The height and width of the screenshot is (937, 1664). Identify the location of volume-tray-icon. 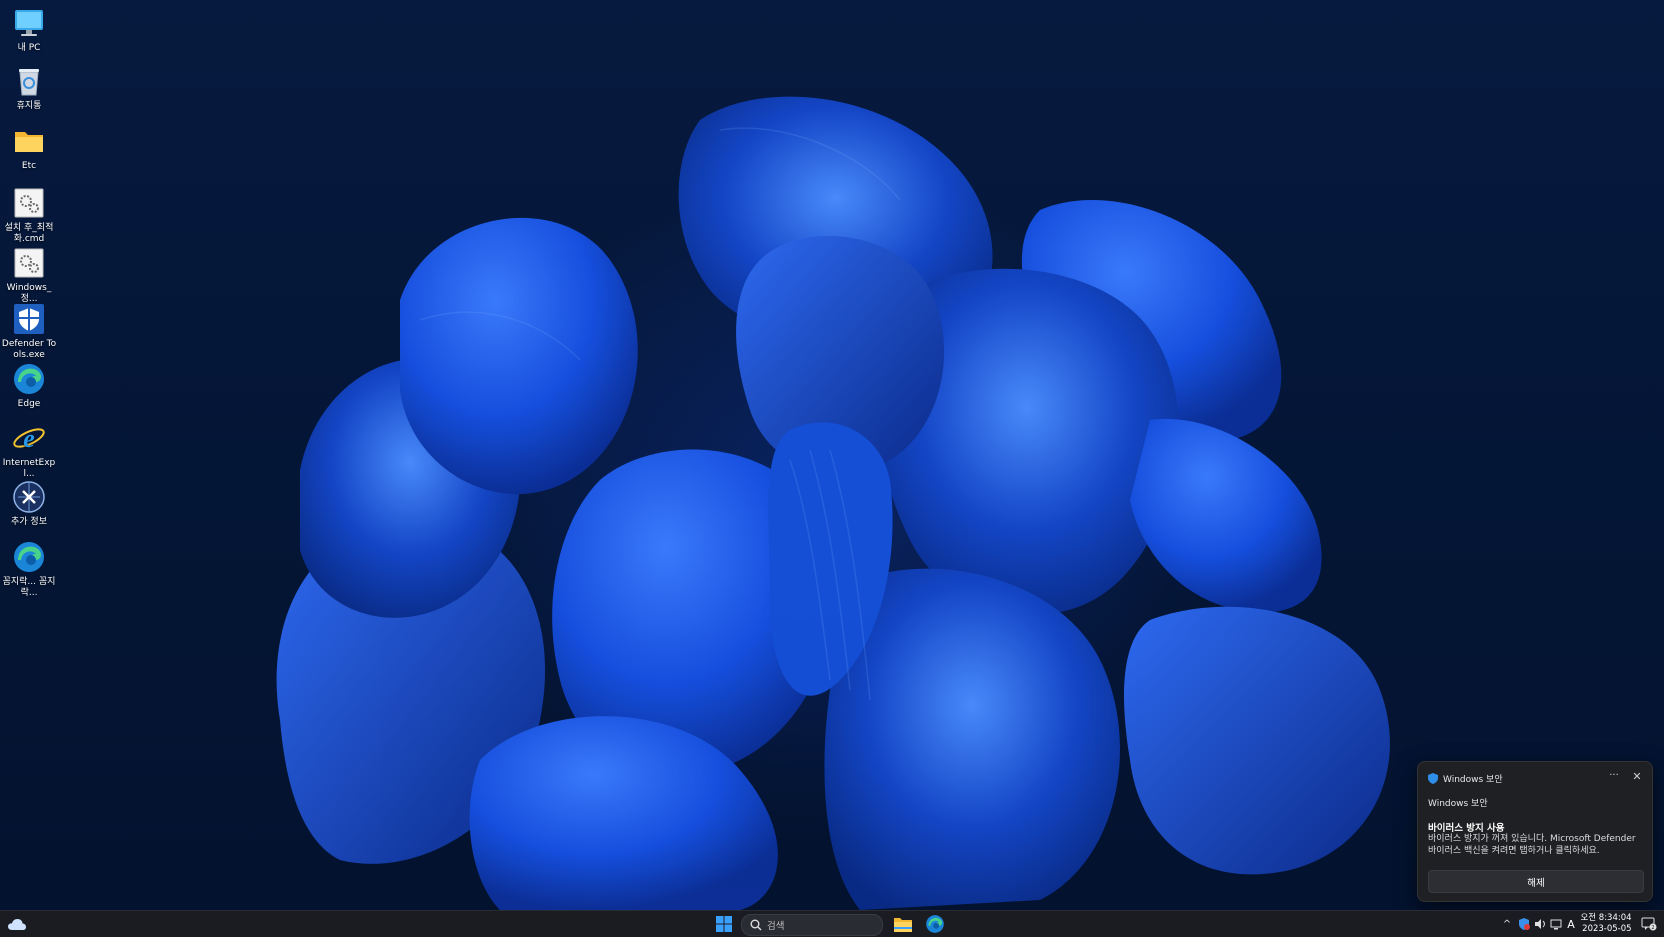
(1540, 924).